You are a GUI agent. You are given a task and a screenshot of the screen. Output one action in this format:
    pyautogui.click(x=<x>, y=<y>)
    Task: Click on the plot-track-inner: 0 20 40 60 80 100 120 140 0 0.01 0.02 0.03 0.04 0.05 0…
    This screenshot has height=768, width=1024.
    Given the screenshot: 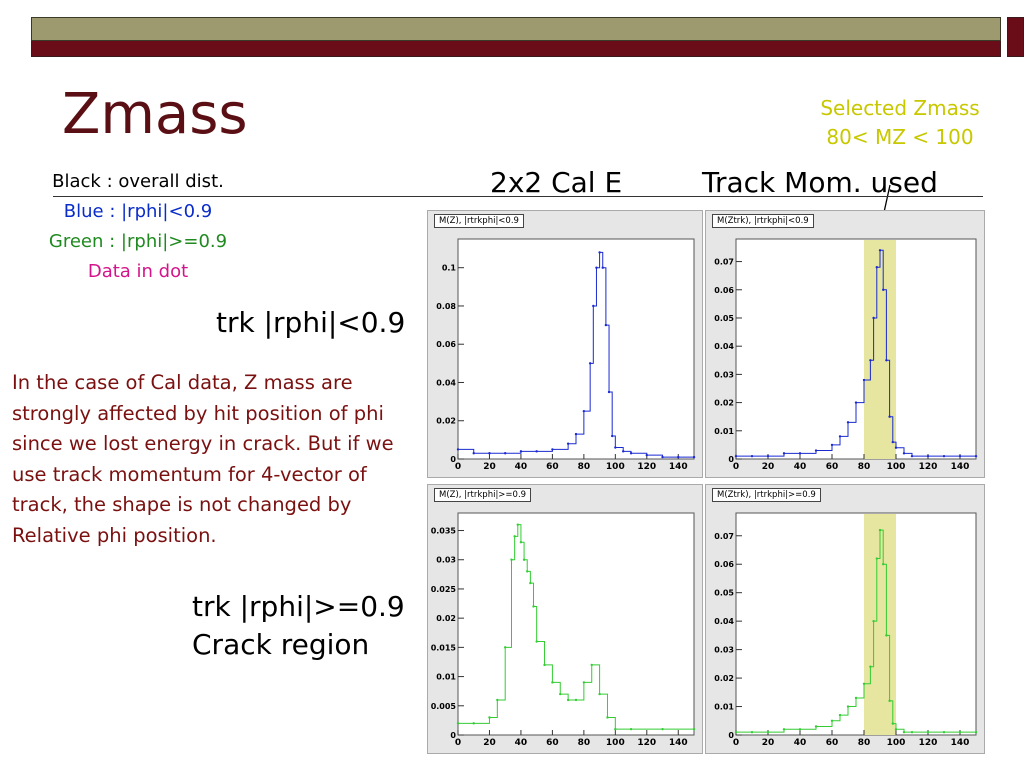 What is the action you would take?
    pyautogui.click(x=845, y=344)
    